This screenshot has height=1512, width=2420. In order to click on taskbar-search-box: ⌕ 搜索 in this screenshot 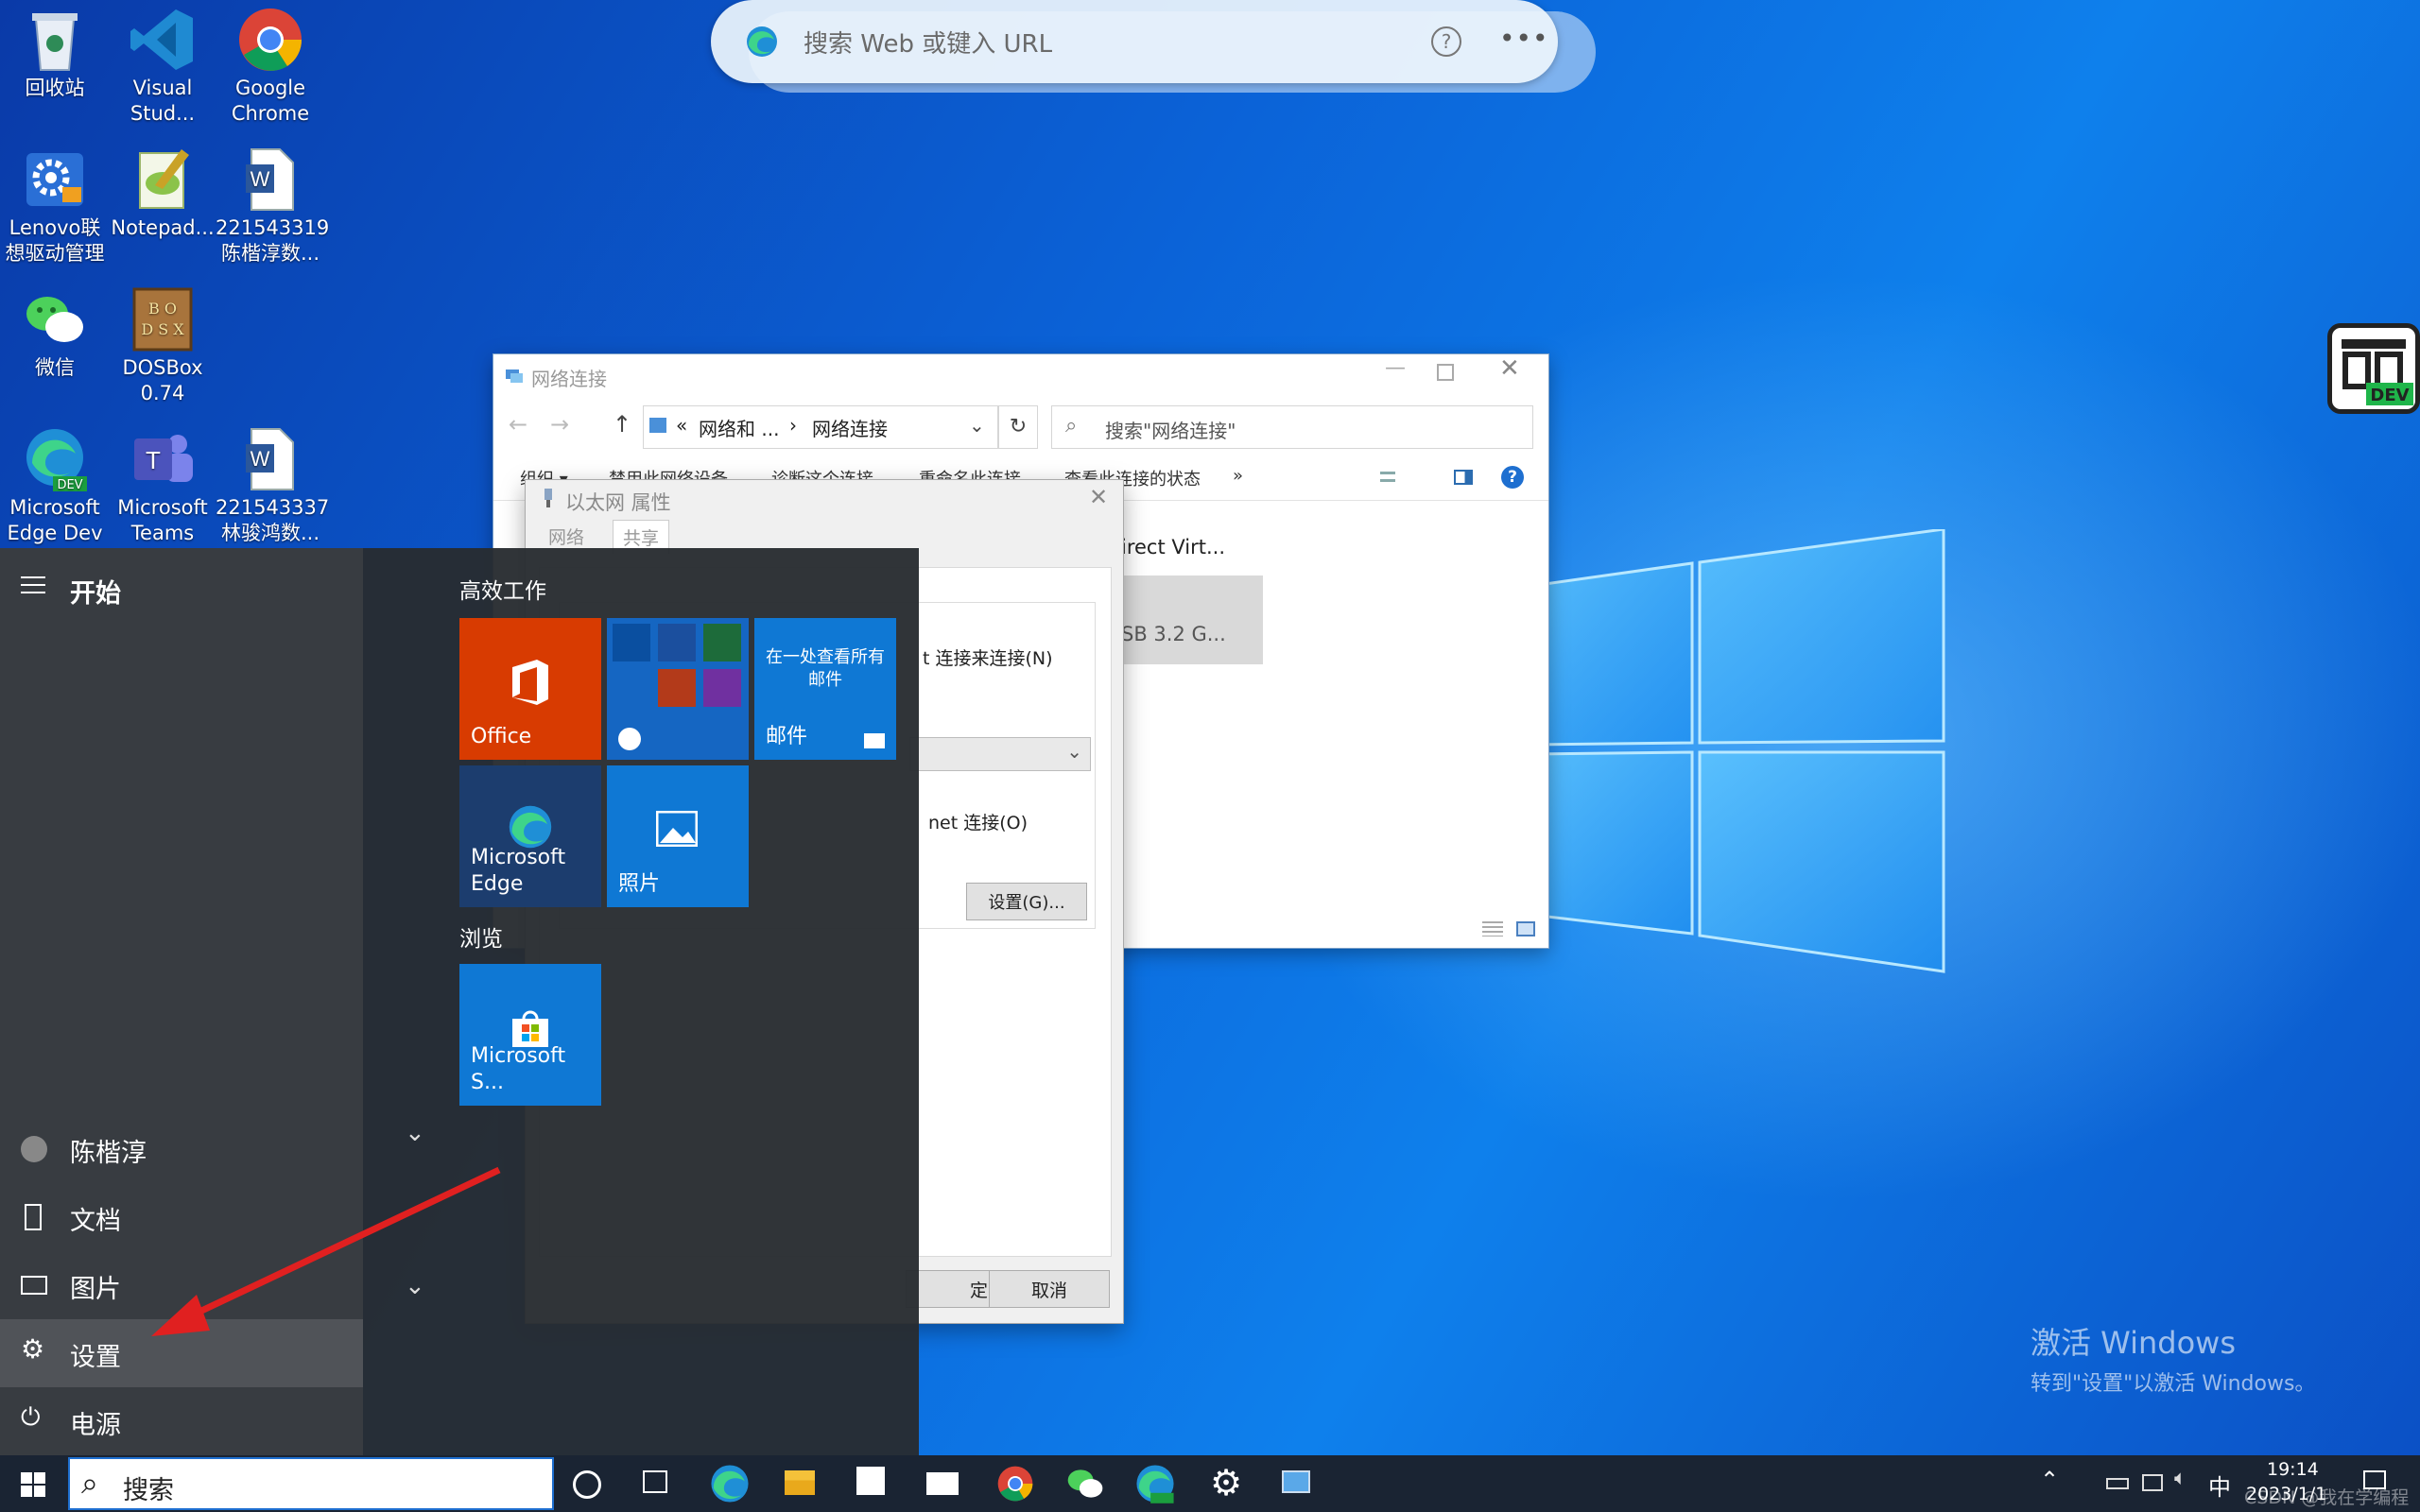, I will do `click(311, 1483)`.